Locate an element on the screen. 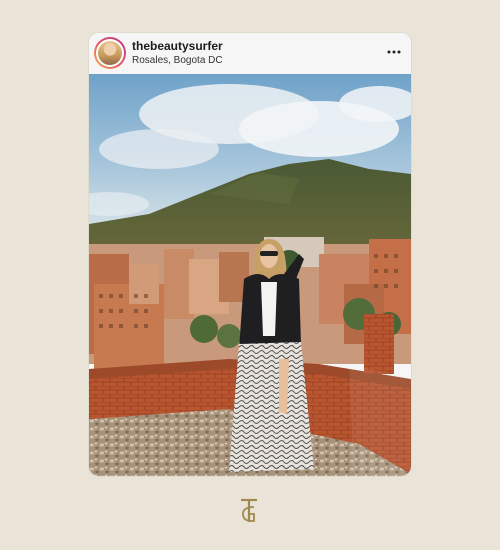  avatar-photo is located at coordinates (110, 53).